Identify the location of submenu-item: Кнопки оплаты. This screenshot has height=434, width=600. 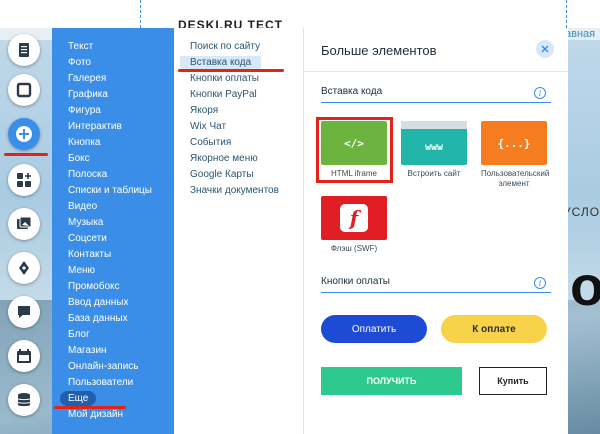
(224, 78).